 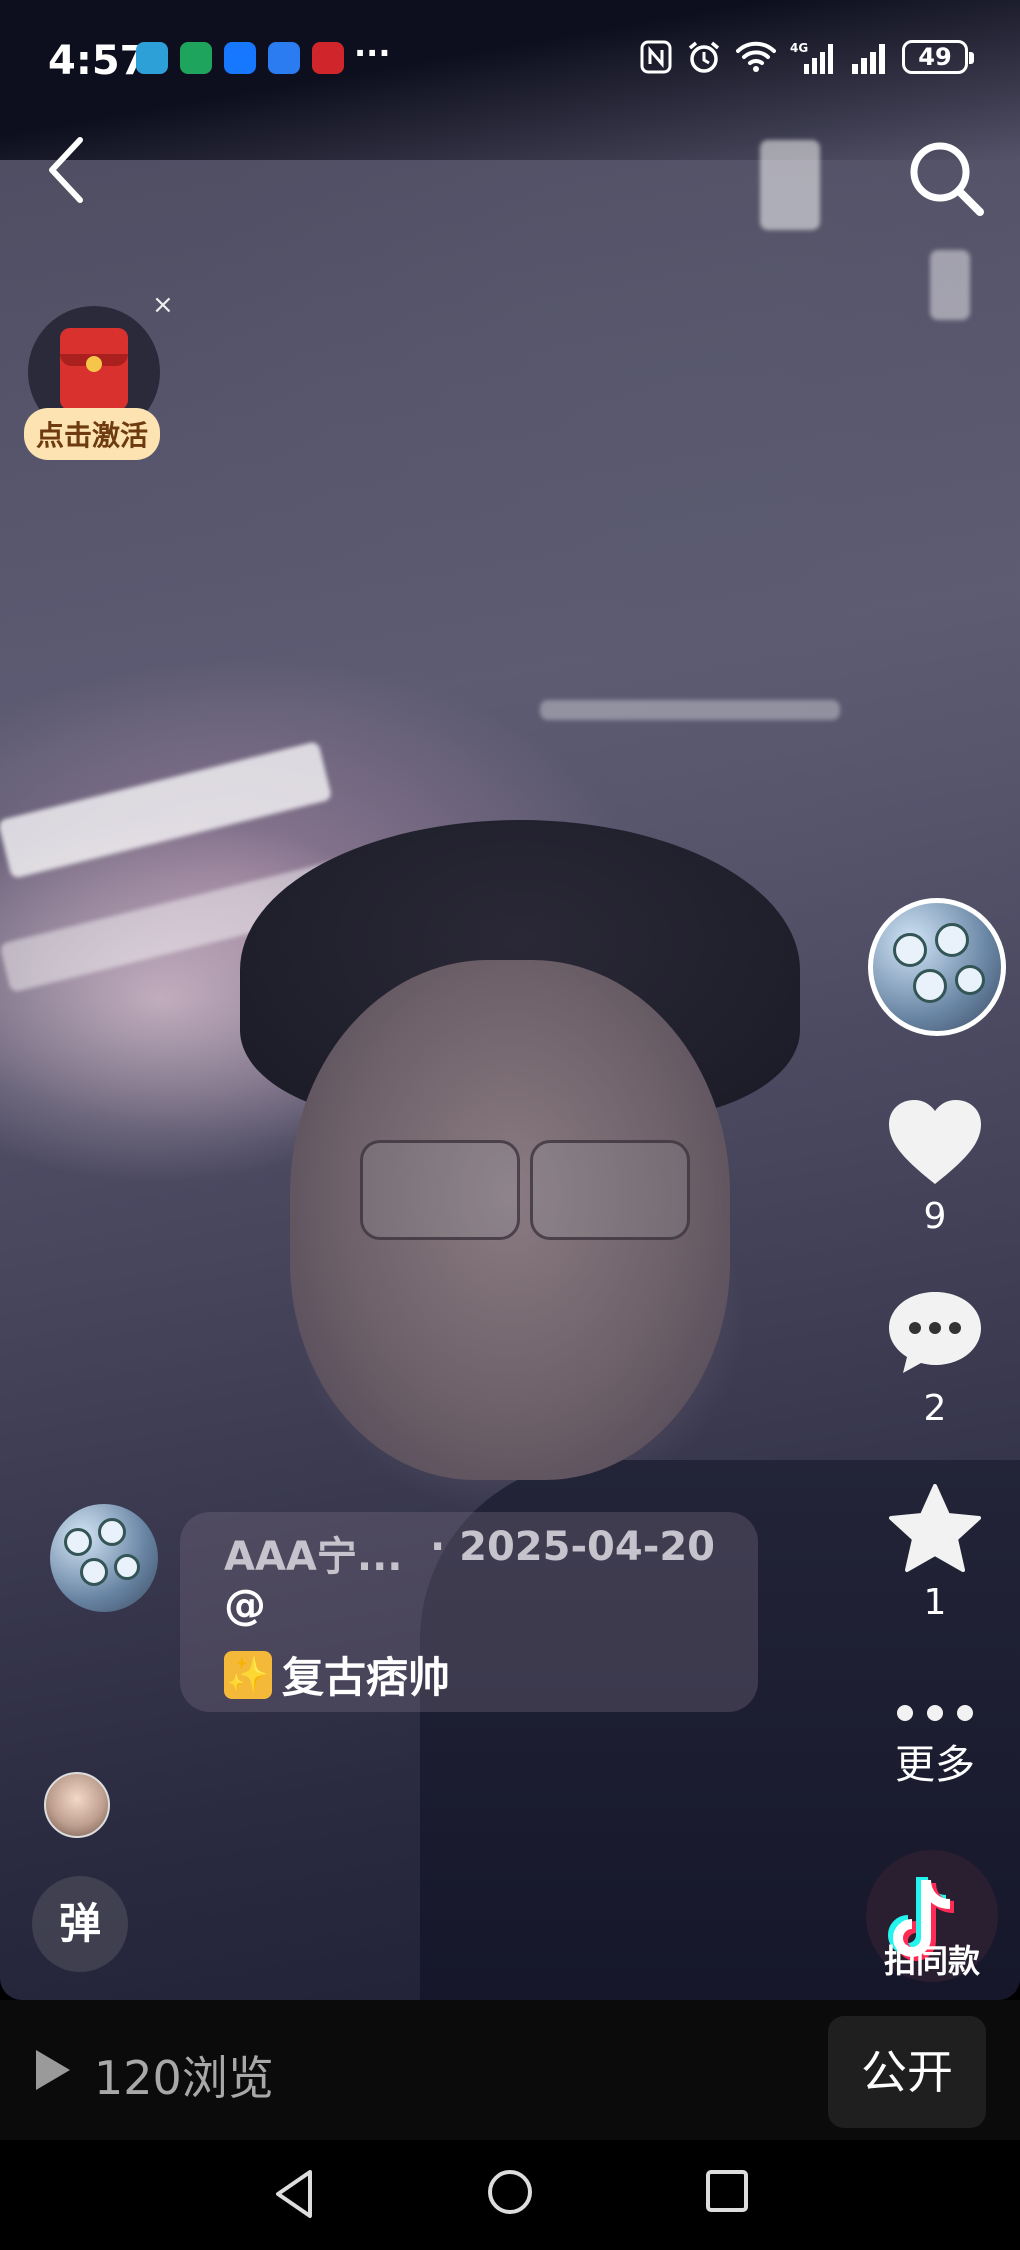 What do you see at coordinates (656, 57) in the screenshot?
I see `nfc-icon` at bounding box center [656, 57].